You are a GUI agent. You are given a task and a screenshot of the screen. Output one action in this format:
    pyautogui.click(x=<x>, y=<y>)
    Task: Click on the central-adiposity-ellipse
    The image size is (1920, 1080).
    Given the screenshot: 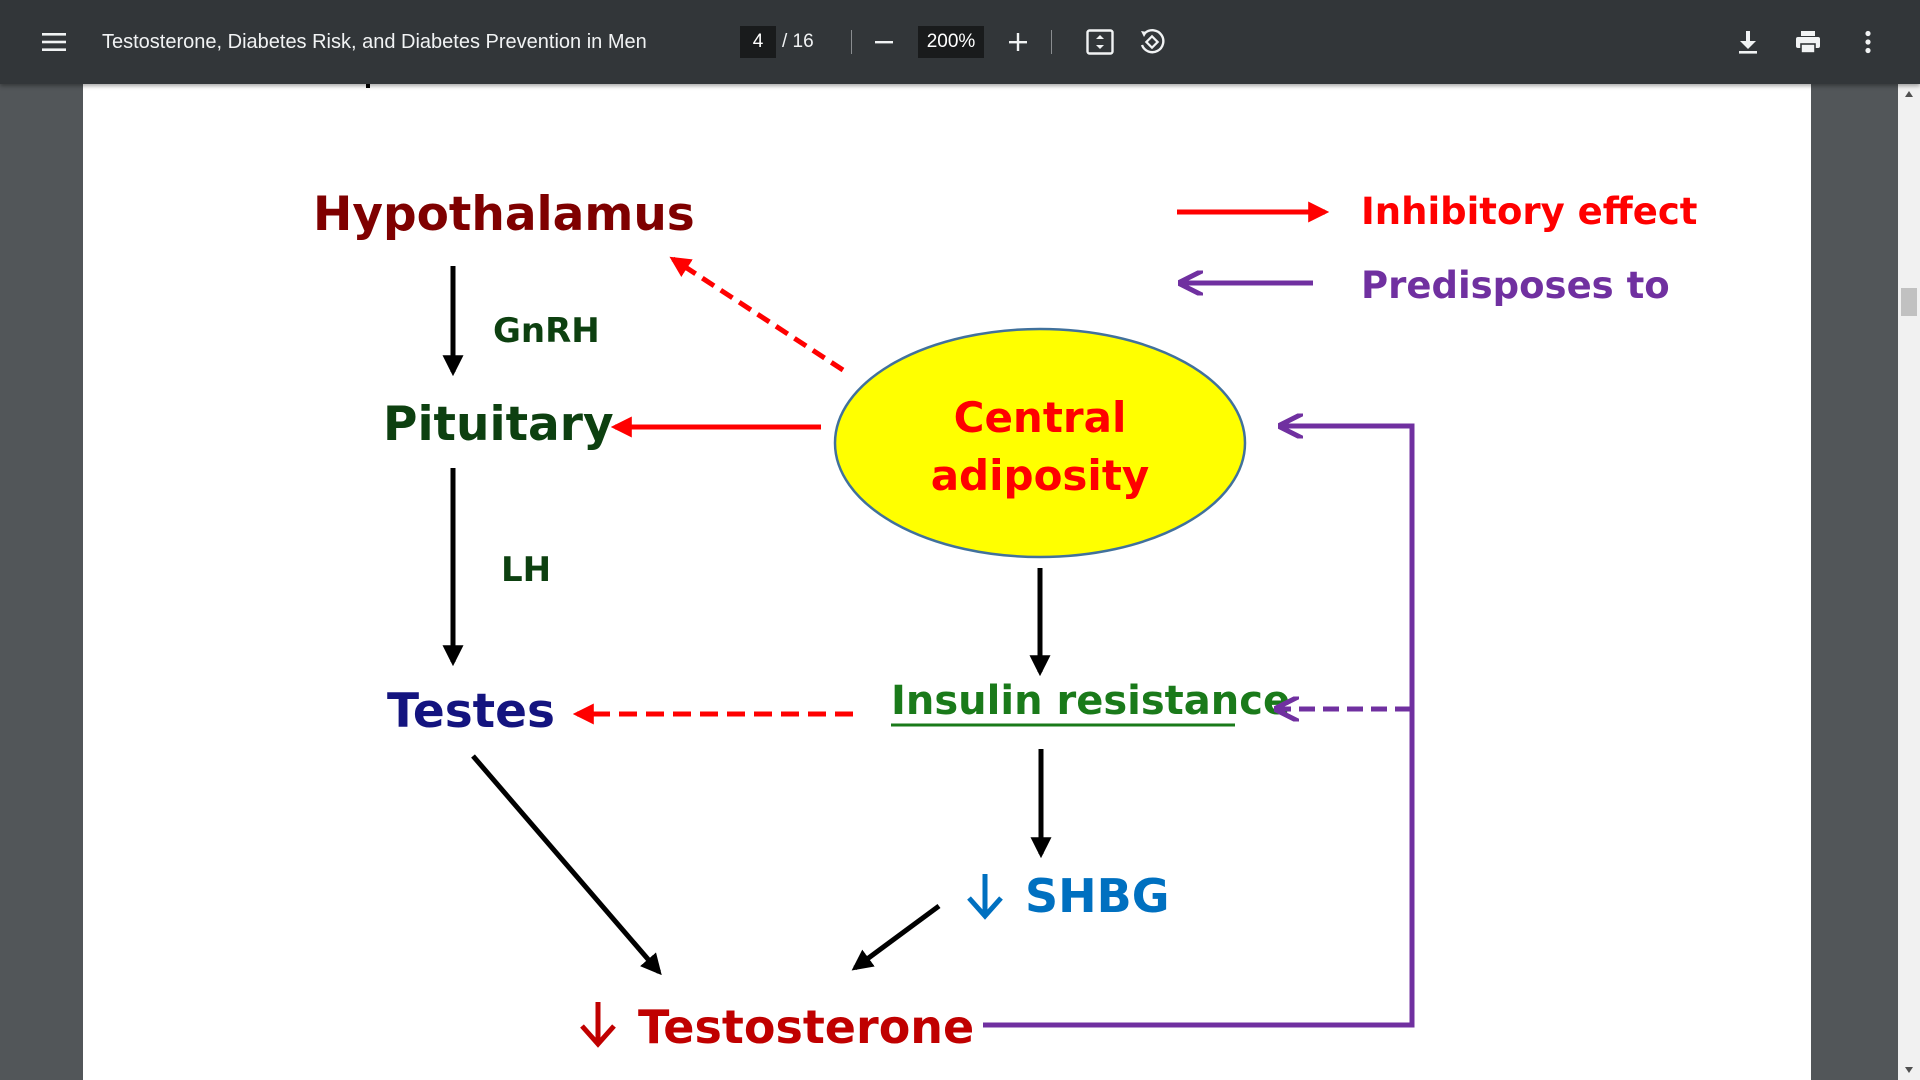 What is the action you would take?
    pyautogui.click(x=1040, y=443)
    